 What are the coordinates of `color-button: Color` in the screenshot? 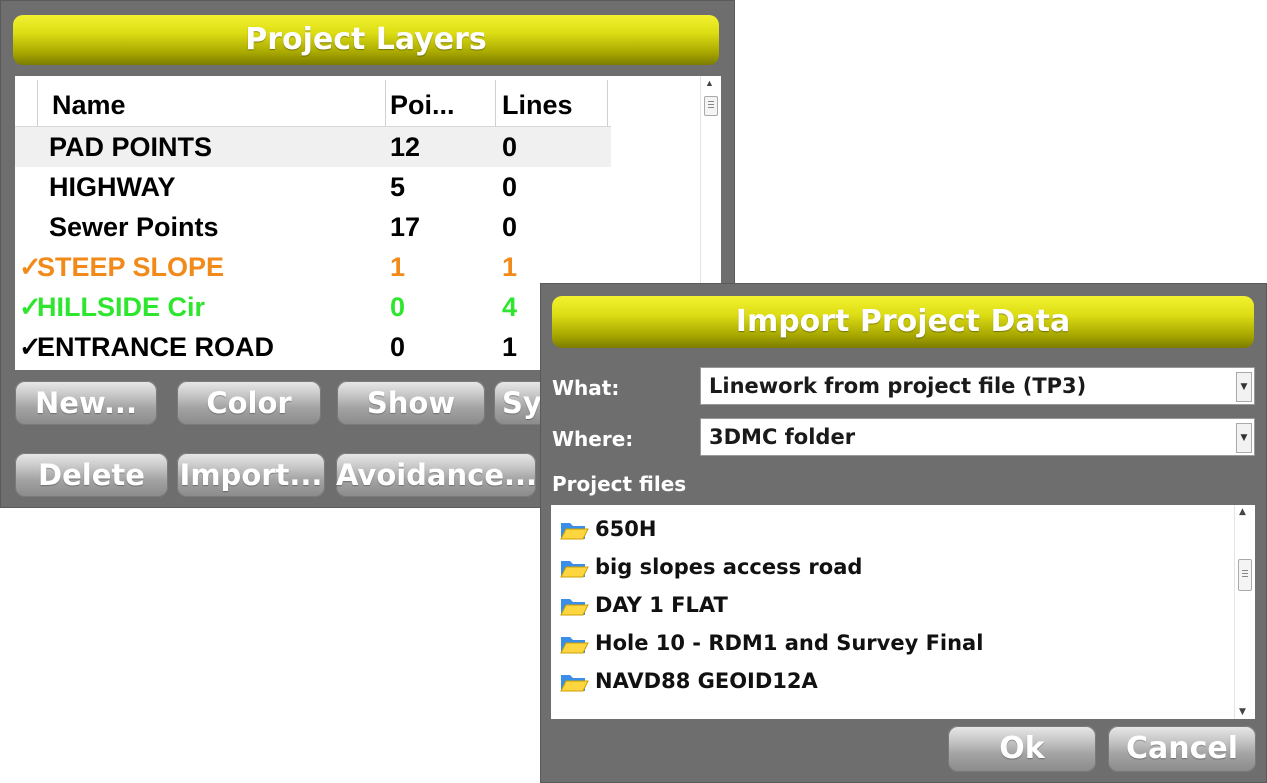 It's located at (249, 403).